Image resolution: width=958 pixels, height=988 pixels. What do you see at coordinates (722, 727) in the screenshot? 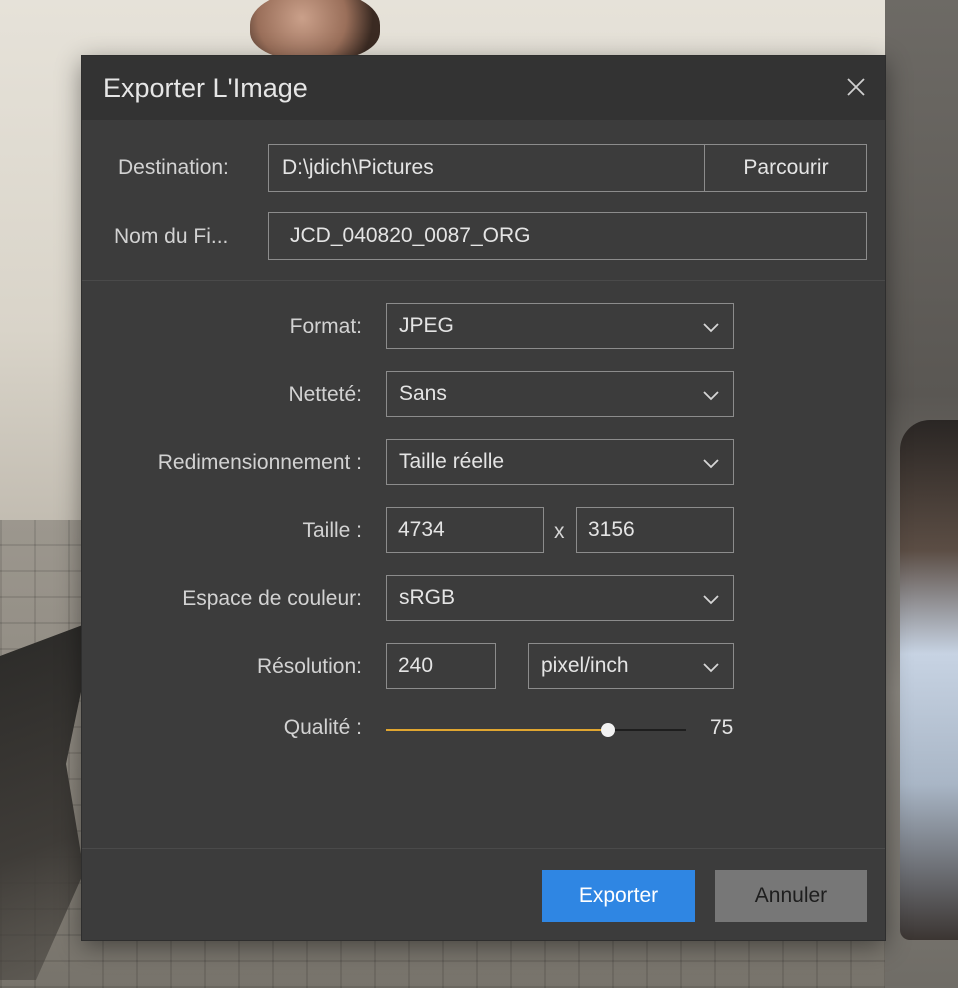
I see `quality-value: 75` at bounding box center [722, 727].